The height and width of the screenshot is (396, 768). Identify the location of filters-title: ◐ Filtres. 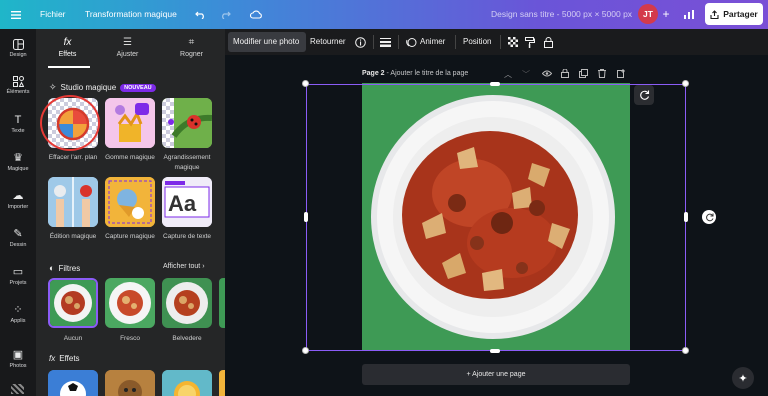
(65, 268).